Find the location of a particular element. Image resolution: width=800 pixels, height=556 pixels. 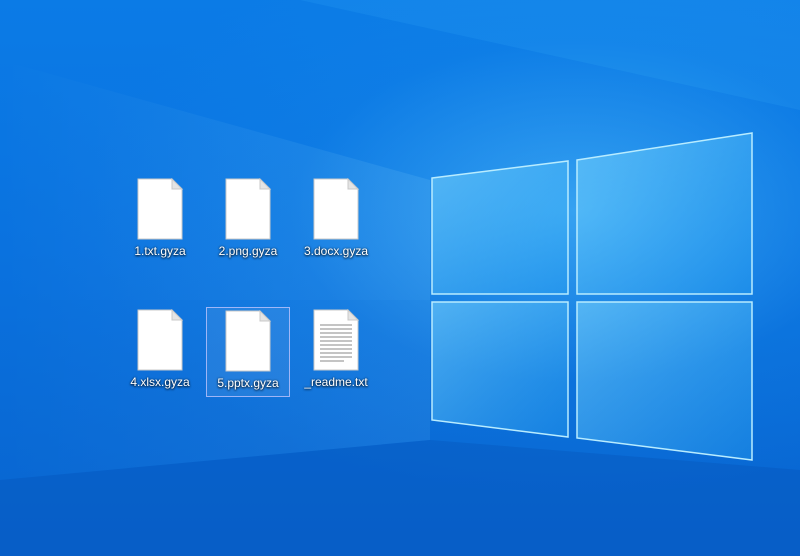

desktop-icon-5-pptx-gyza: 5.pptx.gyza is located at coordinates (248, 352).